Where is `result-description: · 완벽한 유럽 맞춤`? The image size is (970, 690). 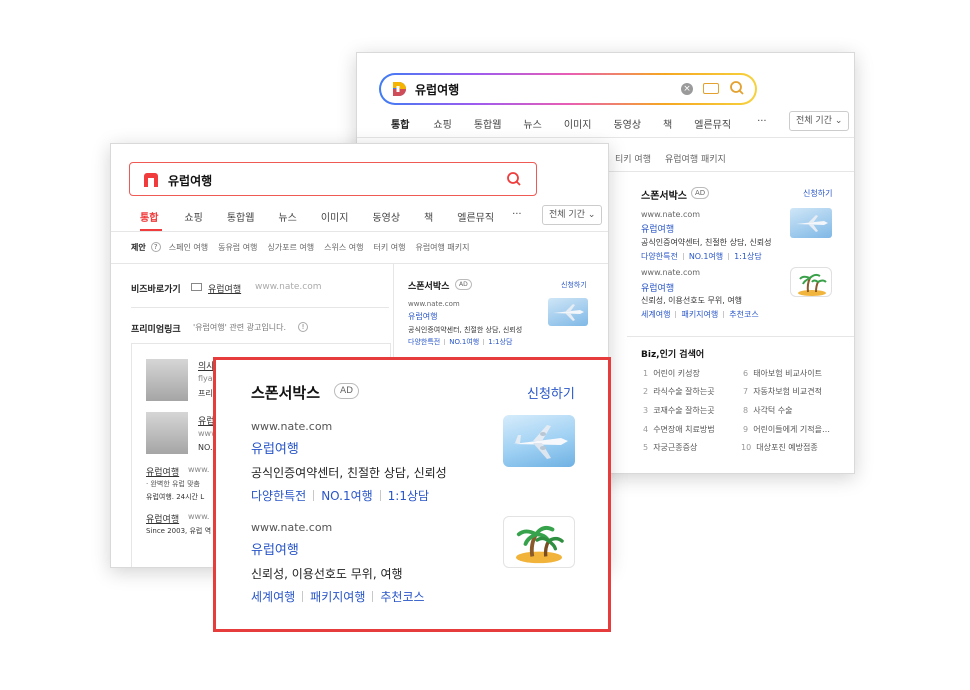
result-description: · 완벽한 유럽 맞춤 is located at coordinates (173, 484).